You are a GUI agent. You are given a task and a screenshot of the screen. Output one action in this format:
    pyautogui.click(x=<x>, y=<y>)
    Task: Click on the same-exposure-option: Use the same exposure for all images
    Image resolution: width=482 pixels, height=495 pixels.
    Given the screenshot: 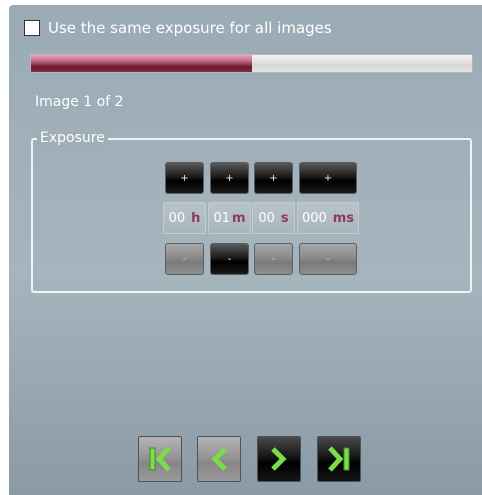 What is the action you would take?
    pyautogui.click(x=178, y=28)
    